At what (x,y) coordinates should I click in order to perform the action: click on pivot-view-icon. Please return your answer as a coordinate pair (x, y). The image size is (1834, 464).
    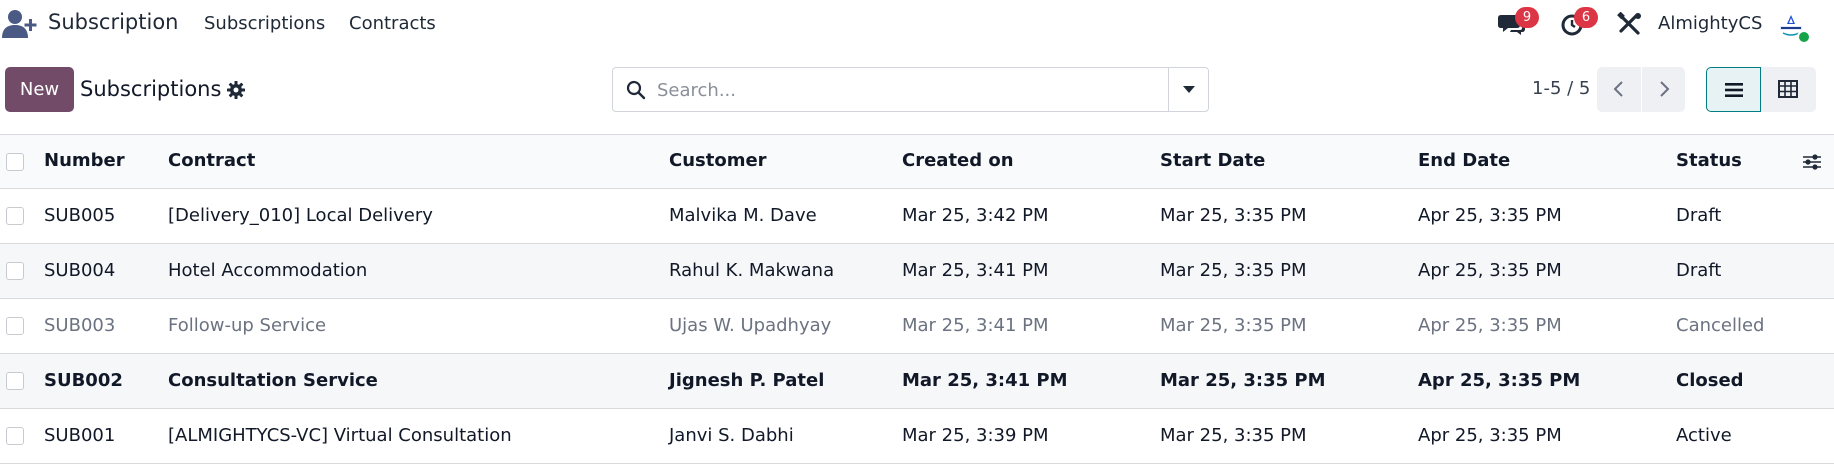
    Looking at the image, I should click on (1788, 89).